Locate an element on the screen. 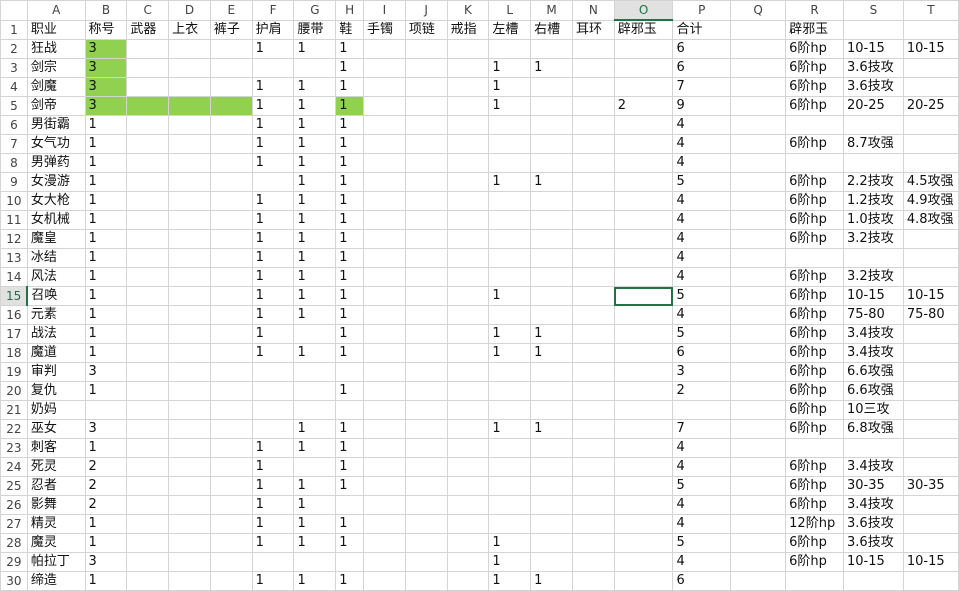 The width and height of the screenshot is (959, 591). cell: 10-15 is located at coordinates (930, 296).